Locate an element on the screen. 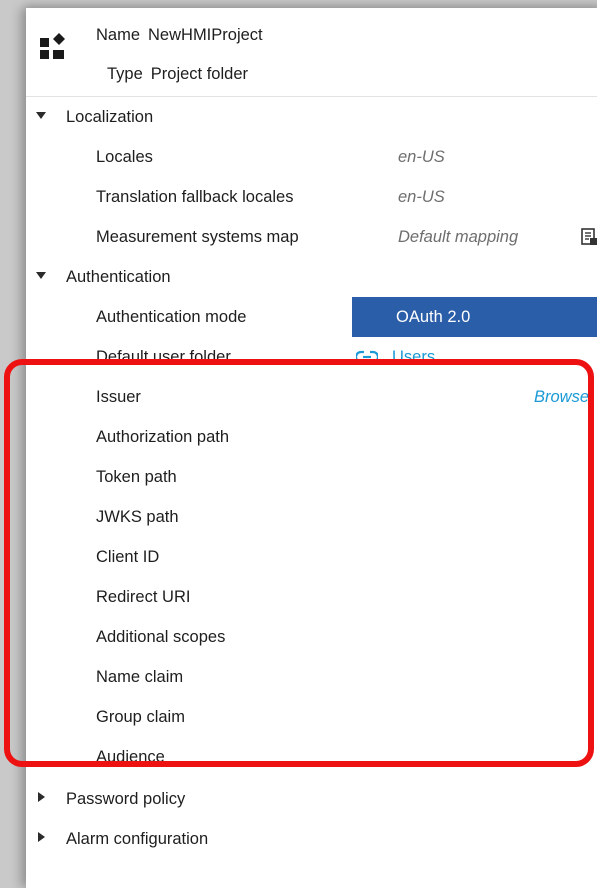 This screenshot has width=597, height=888. property-label: Audience is located at coordinates (130, 757).